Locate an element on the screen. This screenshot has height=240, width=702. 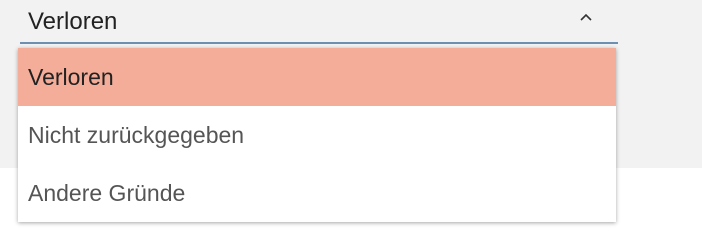
chevron-up-icon is located at coordinates (586, 18).